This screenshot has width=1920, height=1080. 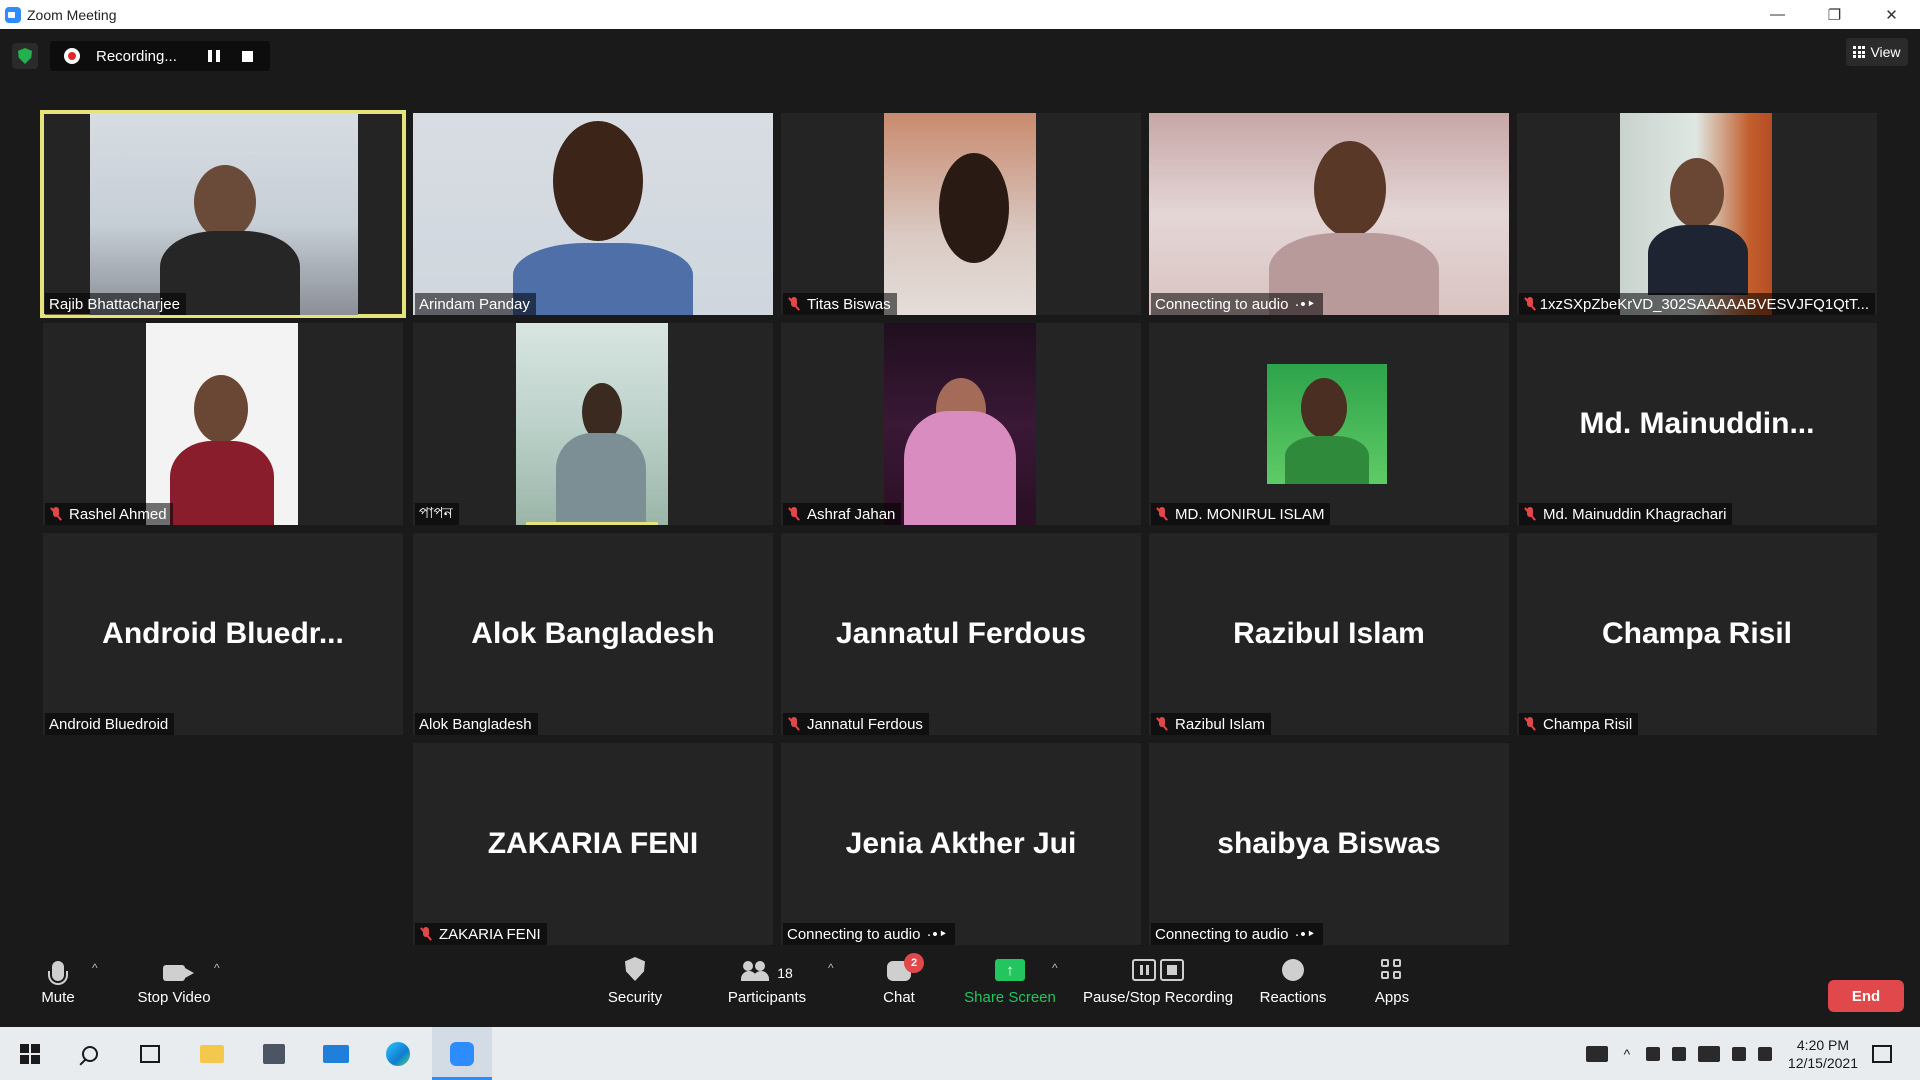 I want to click on participant-display-name: shaibya Biswas, so click(x=1329, y=843).